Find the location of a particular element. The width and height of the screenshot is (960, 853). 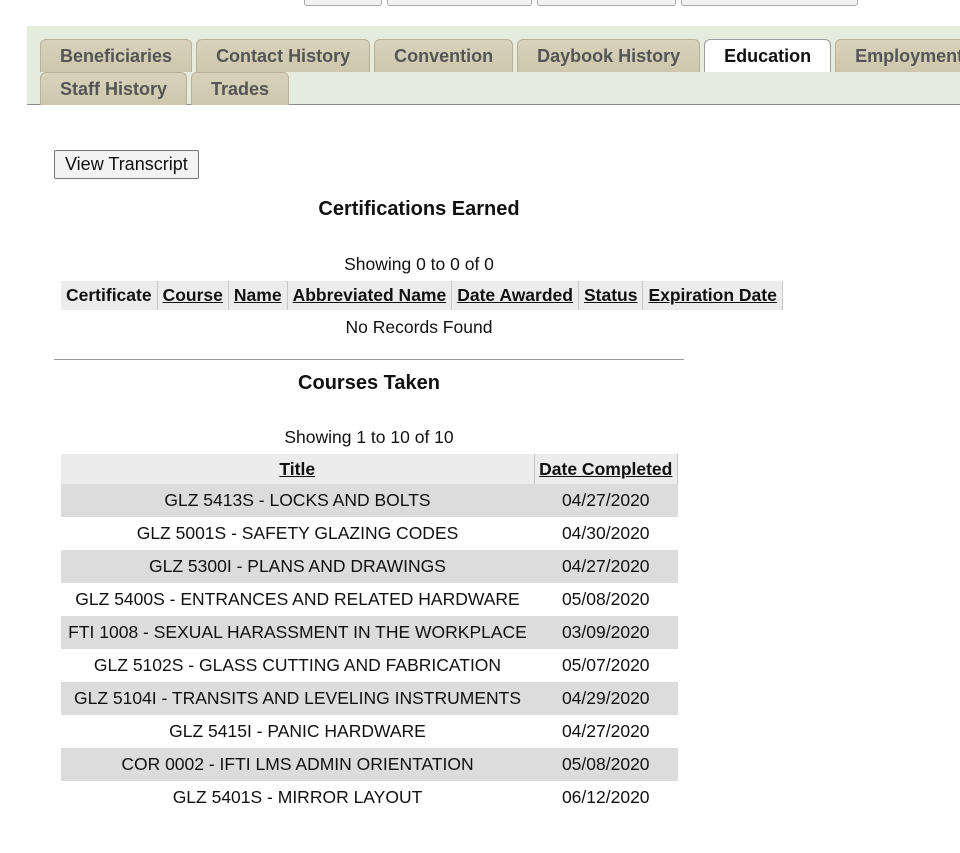

tab-row-2: Staff History Trades is located at coordinates (166, 88).